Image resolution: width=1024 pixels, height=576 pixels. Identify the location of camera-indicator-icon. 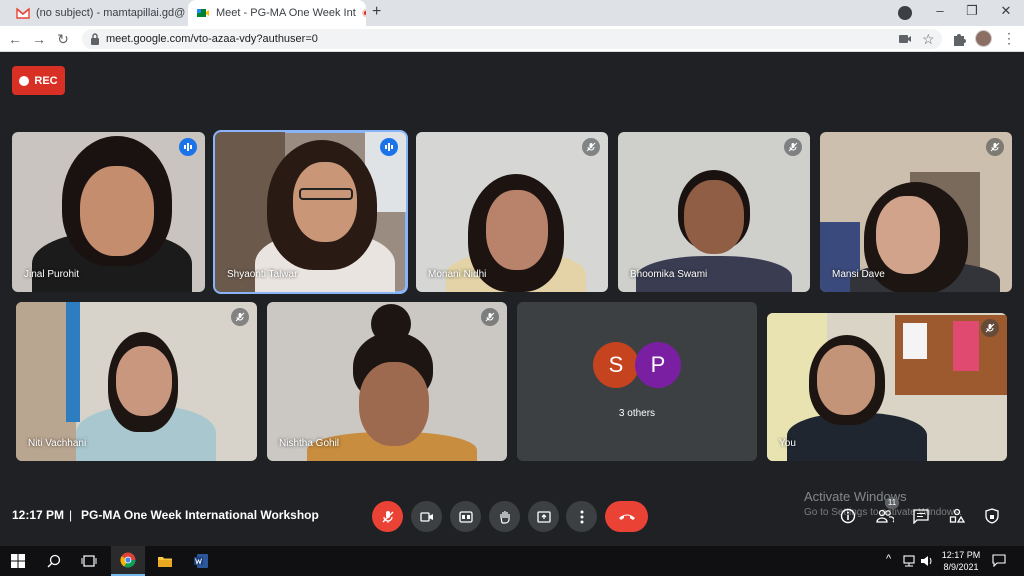
(905, 39).